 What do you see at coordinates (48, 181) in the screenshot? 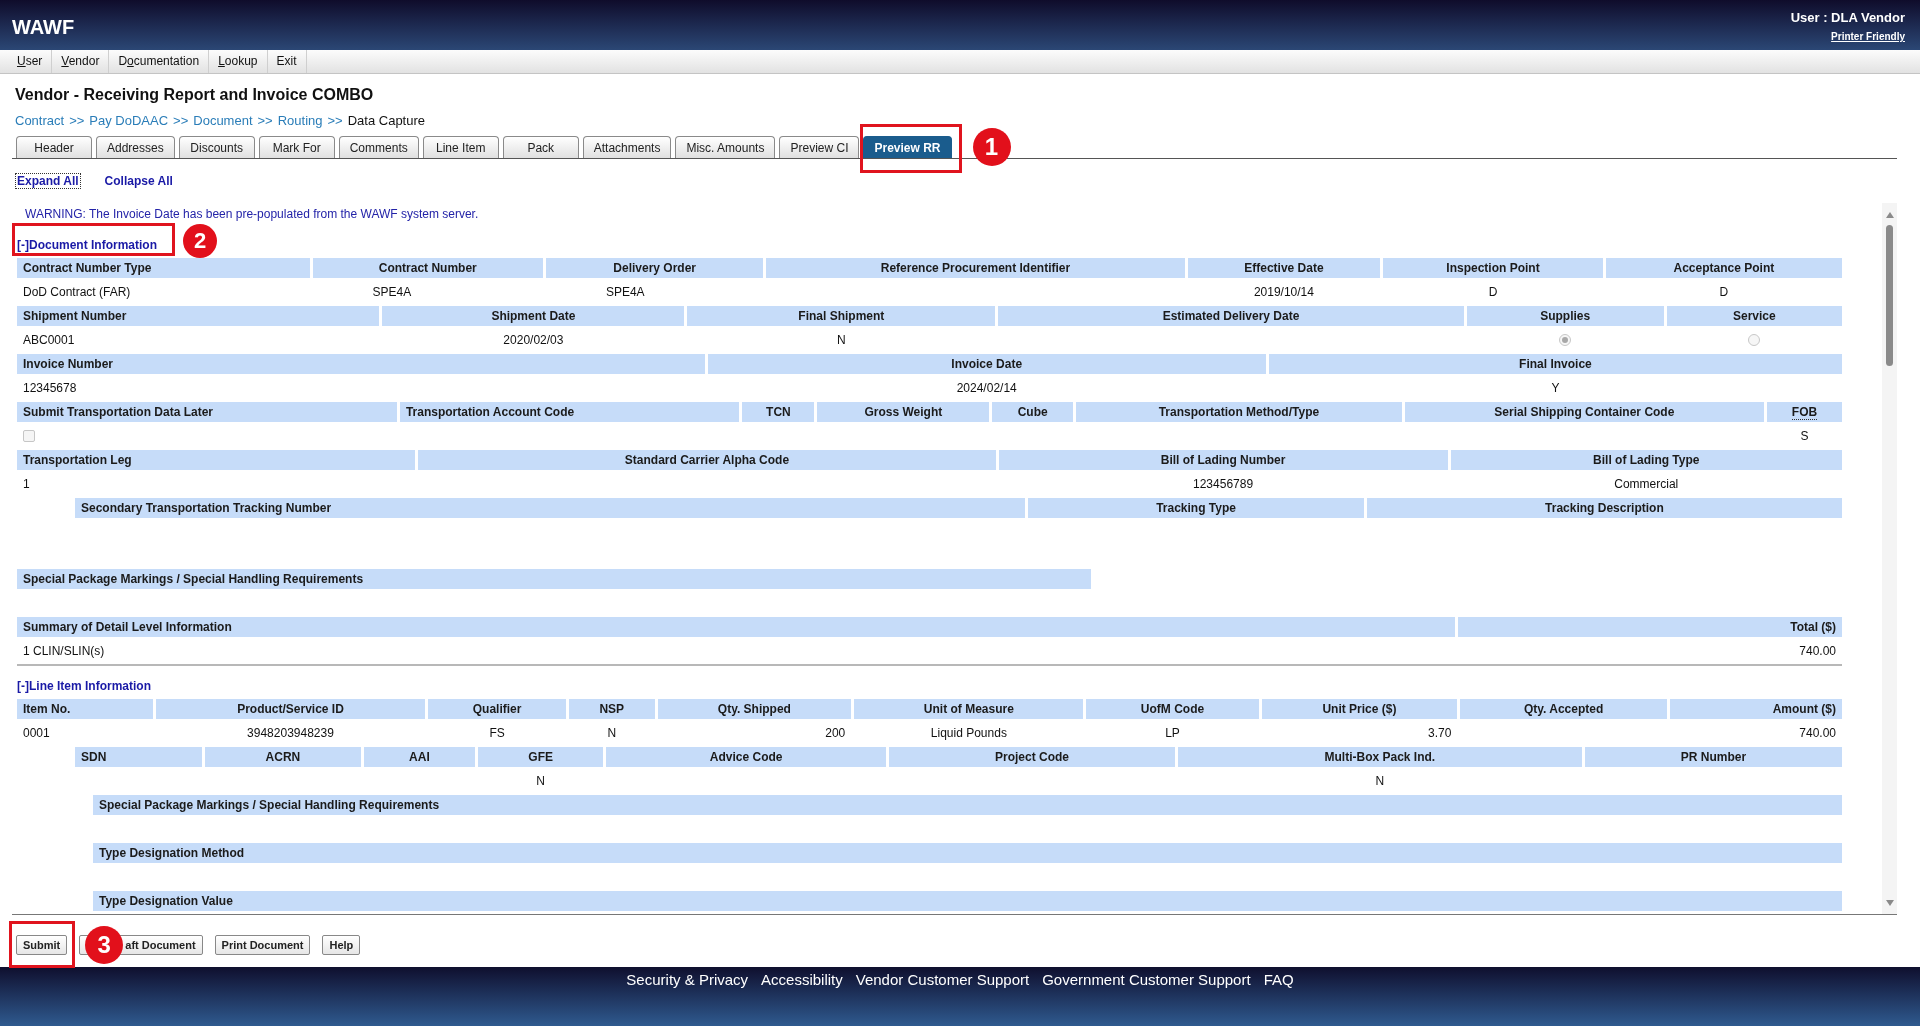
I see `view-toggle-link: Expand All` at bounding box center [48, 181].